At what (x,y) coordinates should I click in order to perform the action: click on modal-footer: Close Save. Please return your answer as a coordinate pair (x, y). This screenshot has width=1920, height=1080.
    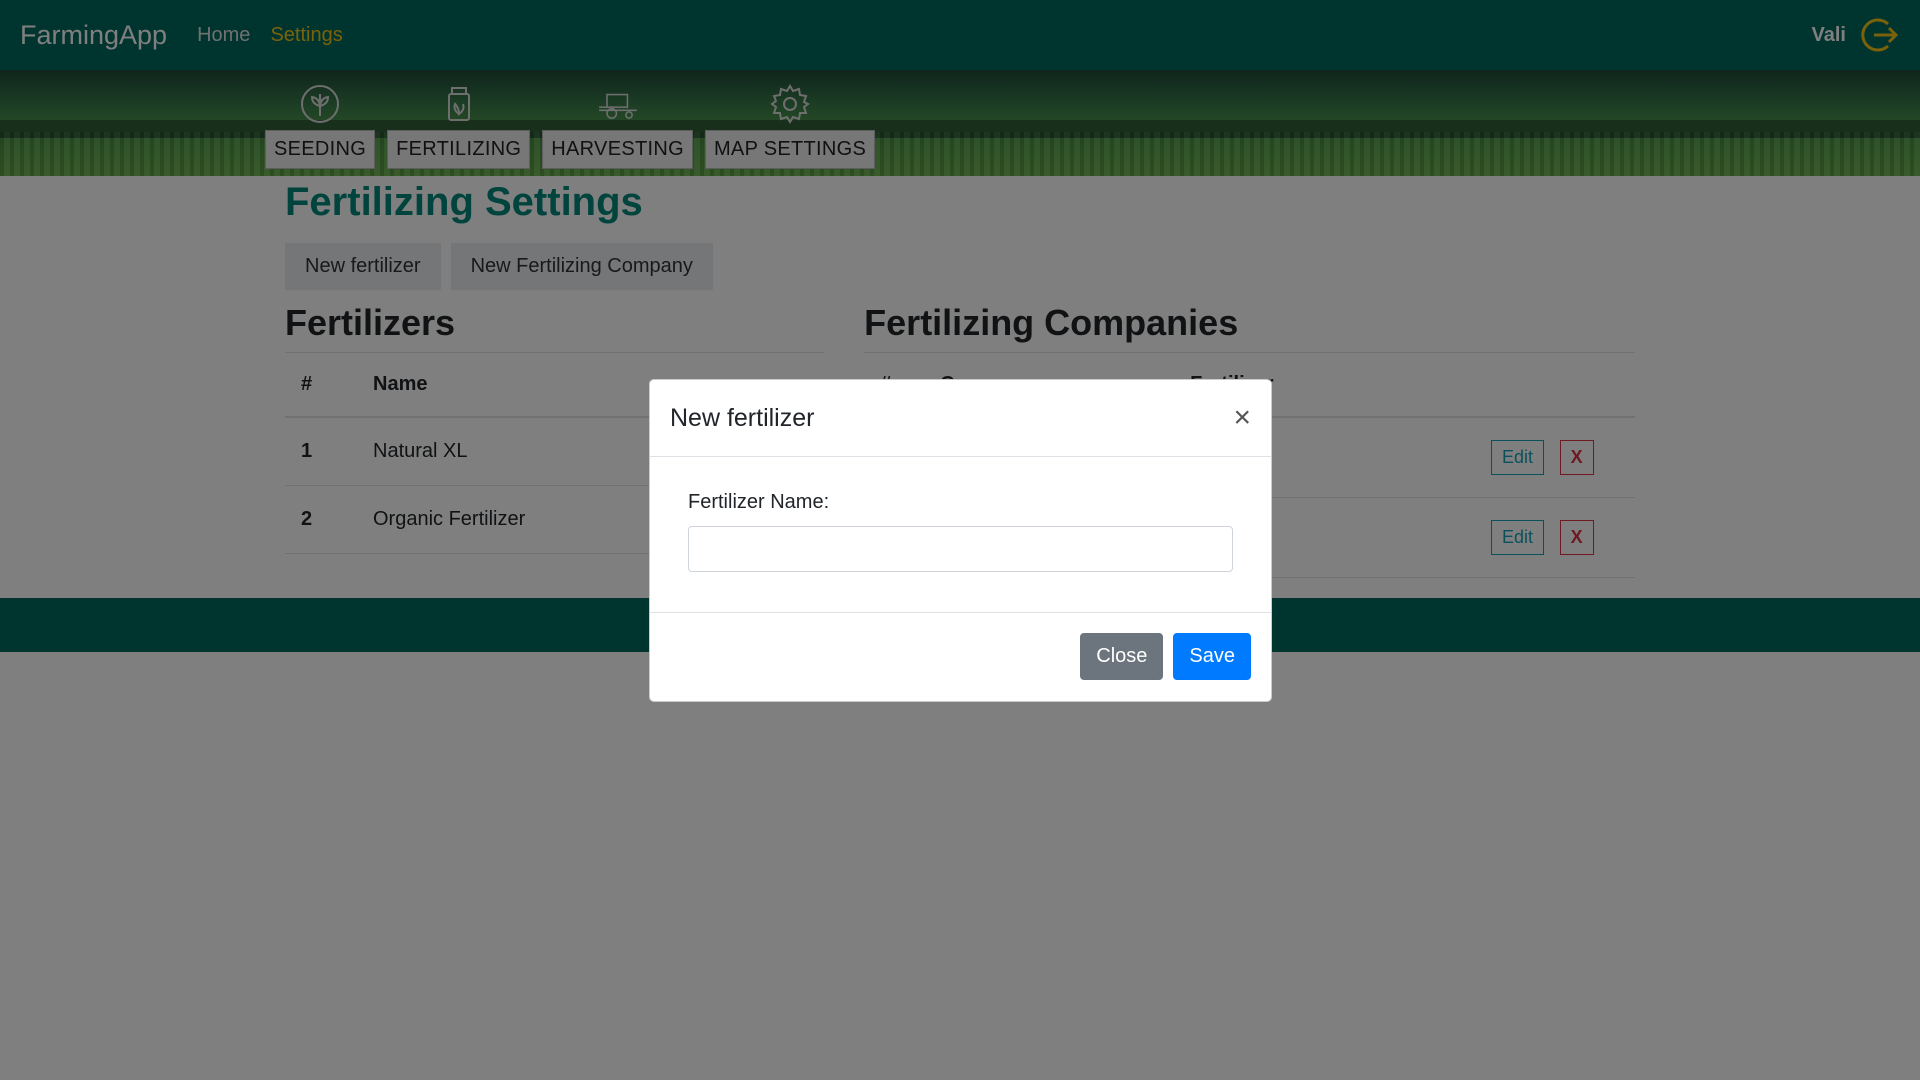
    Looking at the image, I should click on (960, 656).